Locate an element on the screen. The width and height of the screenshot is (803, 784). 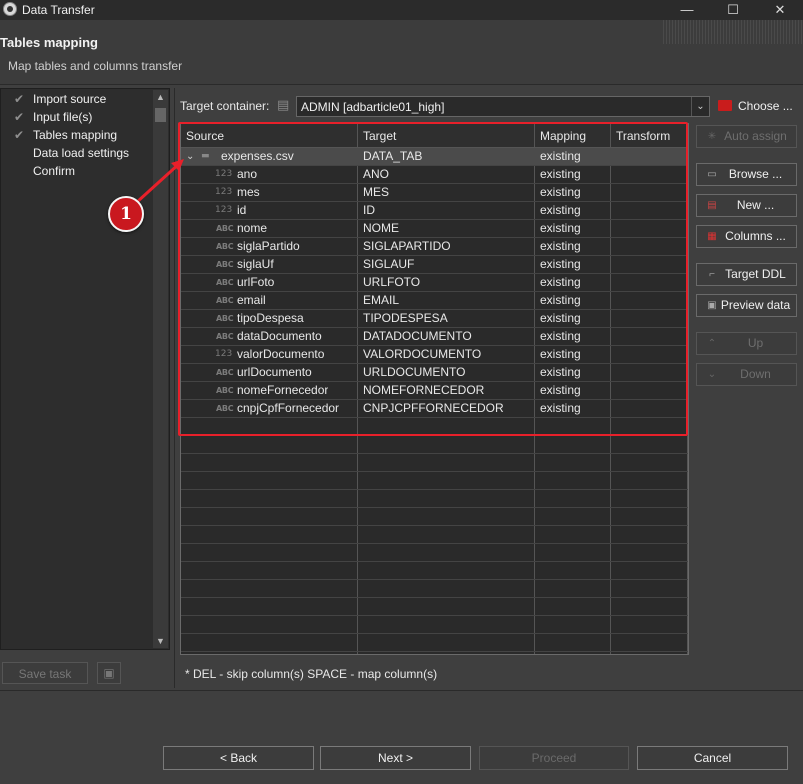
page-title: Tables mapping is located at coordinates (49, 42).